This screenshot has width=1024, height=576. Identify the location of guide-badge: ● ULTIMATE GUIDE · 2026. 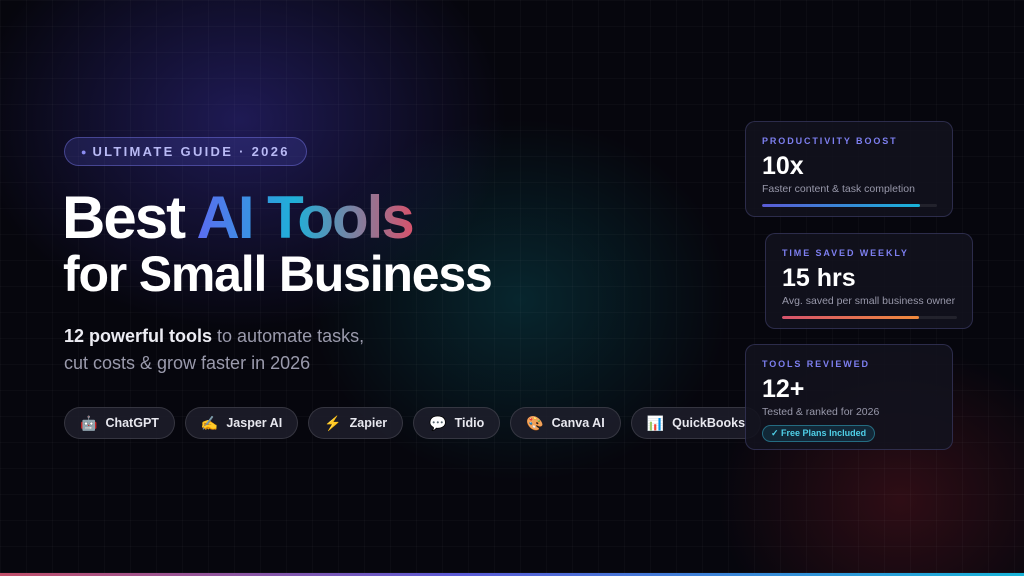
(185, 151).